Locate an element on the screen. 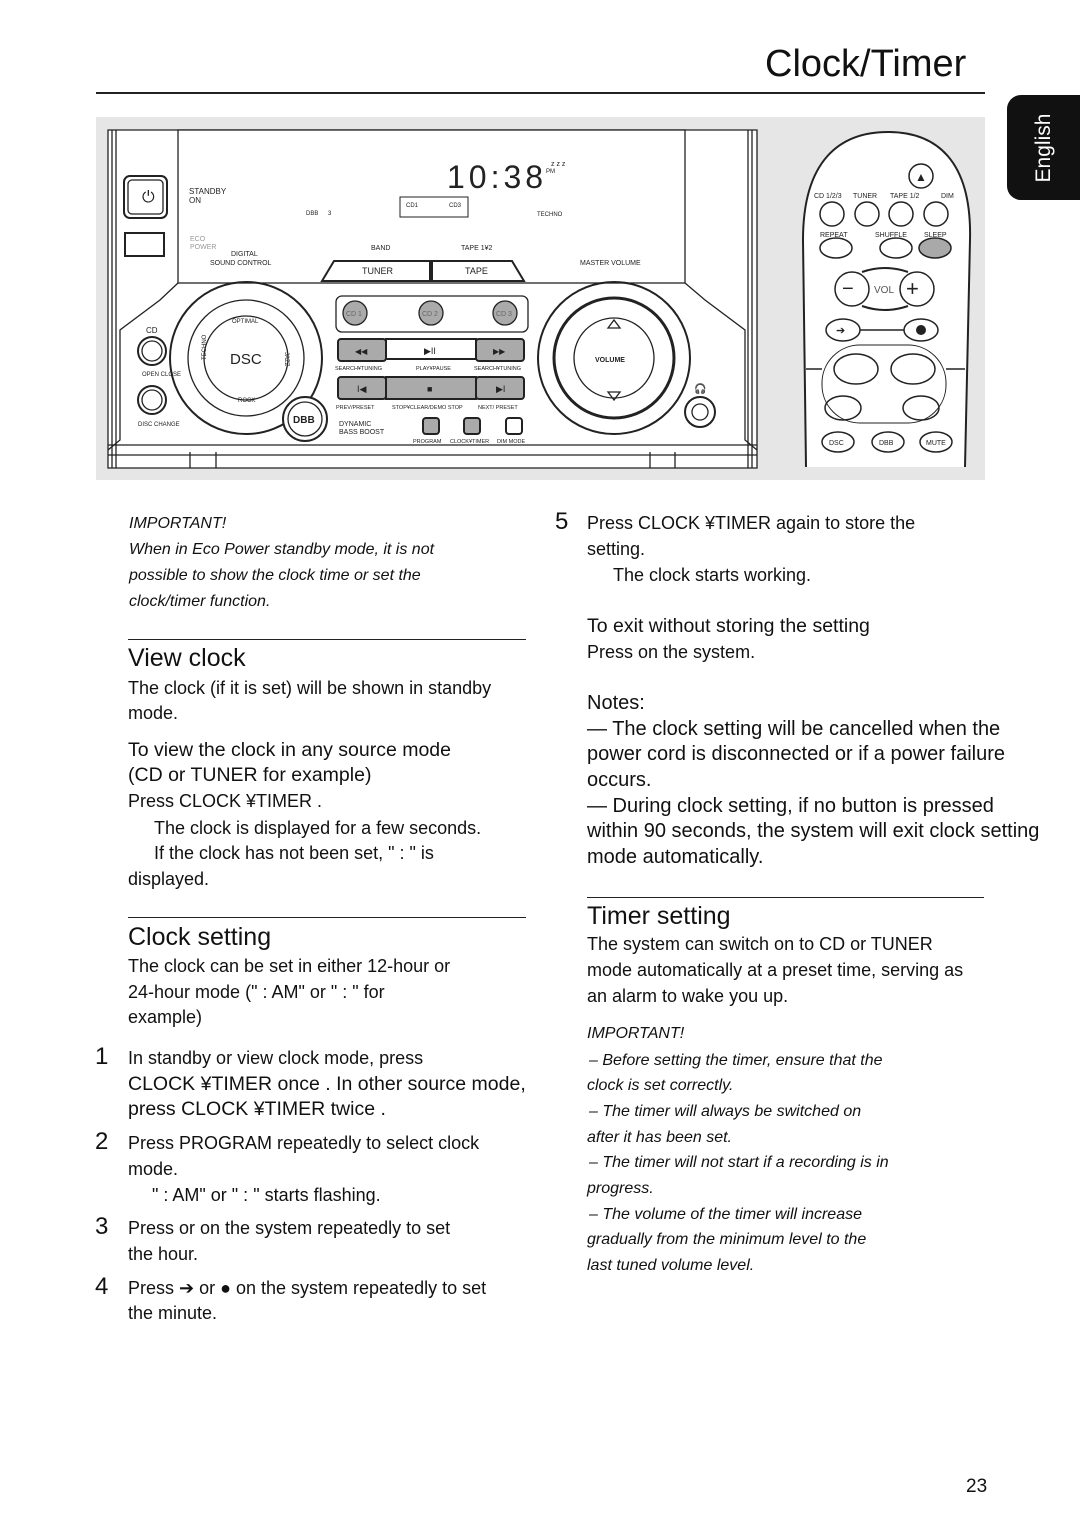 The height and width of the screenshot is (1529, 1080). step-text: mode. is located at coordinates (153, 1169).